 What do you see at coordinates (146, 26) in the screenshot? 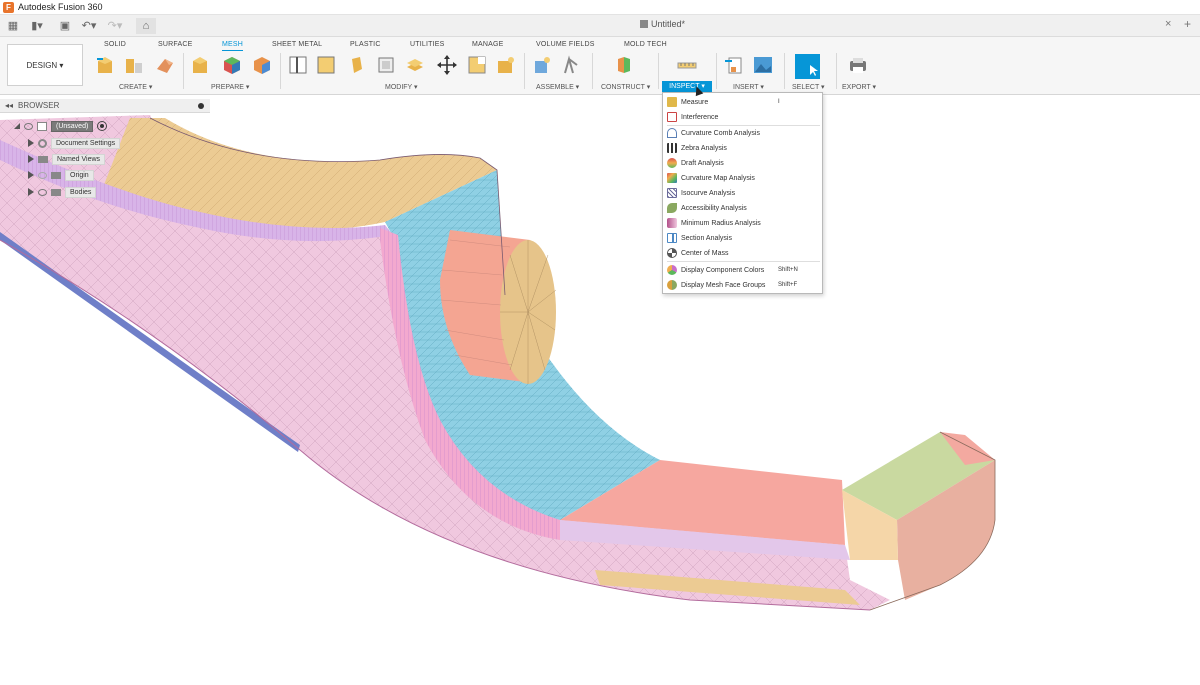
I see `home-icon: ⌂` at bounding box center [146, 26].